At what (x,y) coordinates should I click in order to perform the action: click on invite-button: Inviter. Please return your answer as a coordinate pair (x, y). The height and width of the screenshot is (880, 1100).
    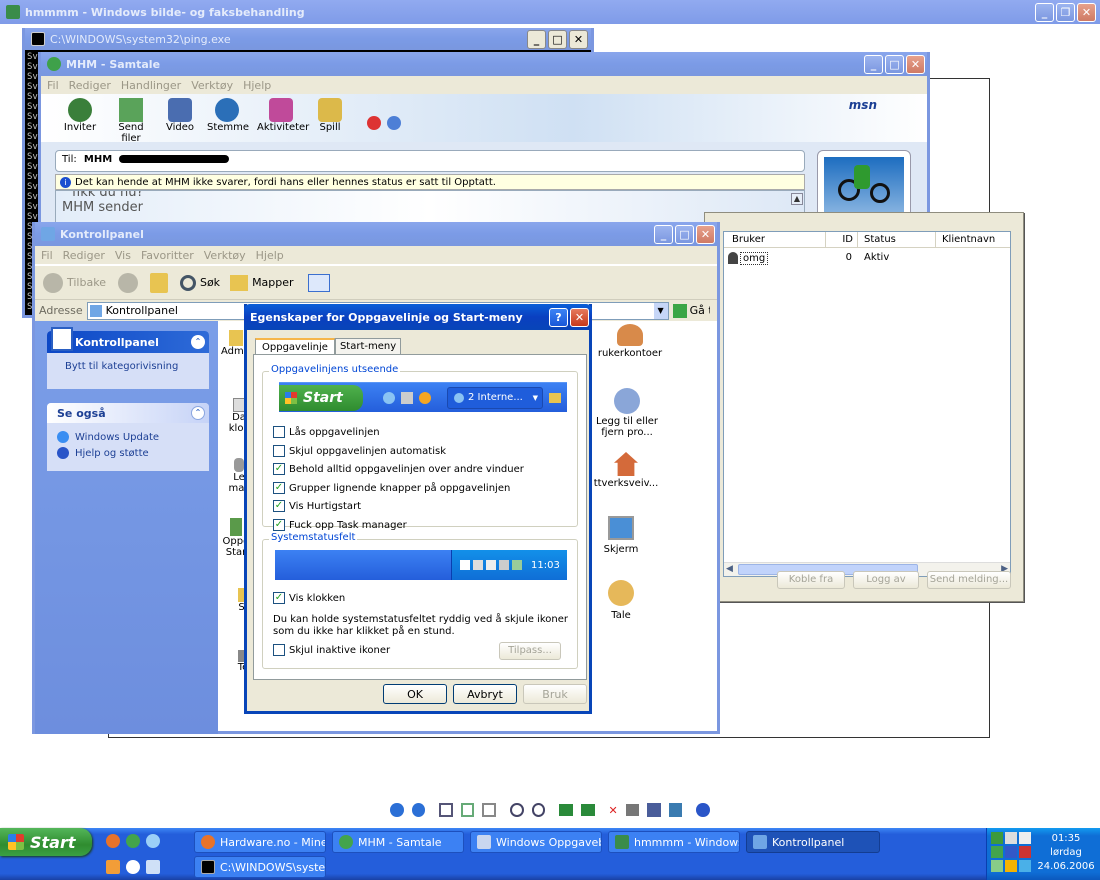
    Looking at the image, I should click on (80, 121).